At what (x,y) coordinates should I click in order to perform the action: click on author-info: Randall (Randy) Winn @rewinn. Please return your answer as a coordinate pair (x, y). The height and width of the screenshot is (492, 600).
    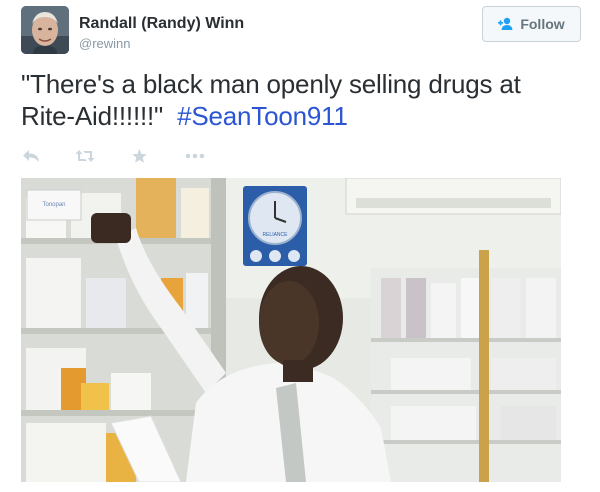
    Looking at the image, I should click on (161, 33).